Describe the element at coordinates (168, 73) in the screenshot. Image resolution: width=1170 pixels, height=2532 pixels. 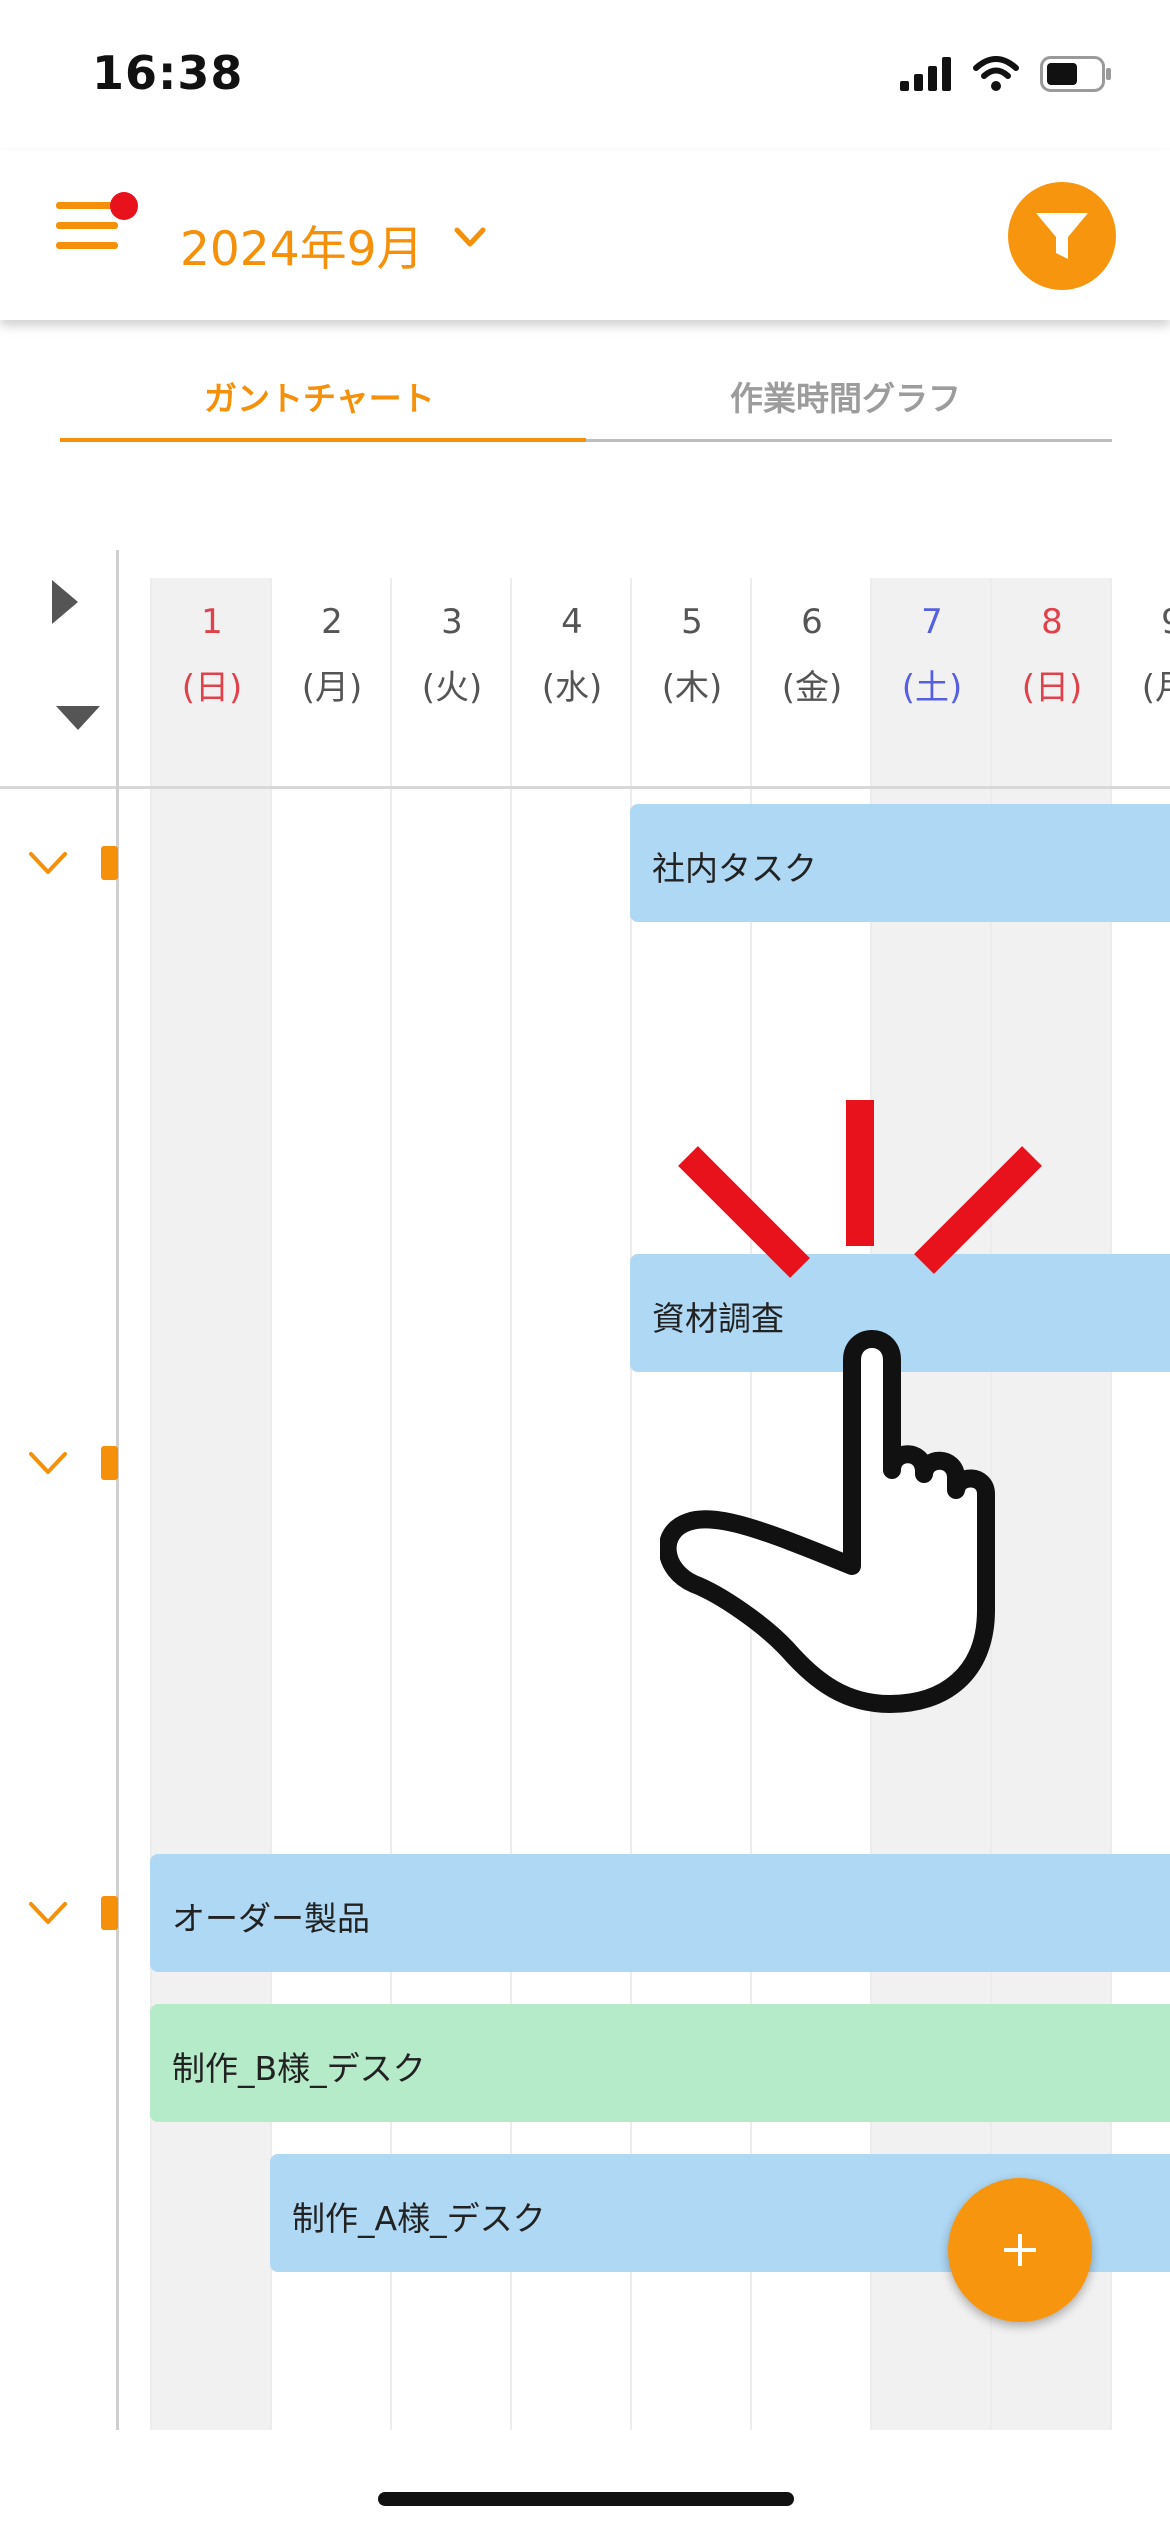
I see `status-time: 16:38` at that location.